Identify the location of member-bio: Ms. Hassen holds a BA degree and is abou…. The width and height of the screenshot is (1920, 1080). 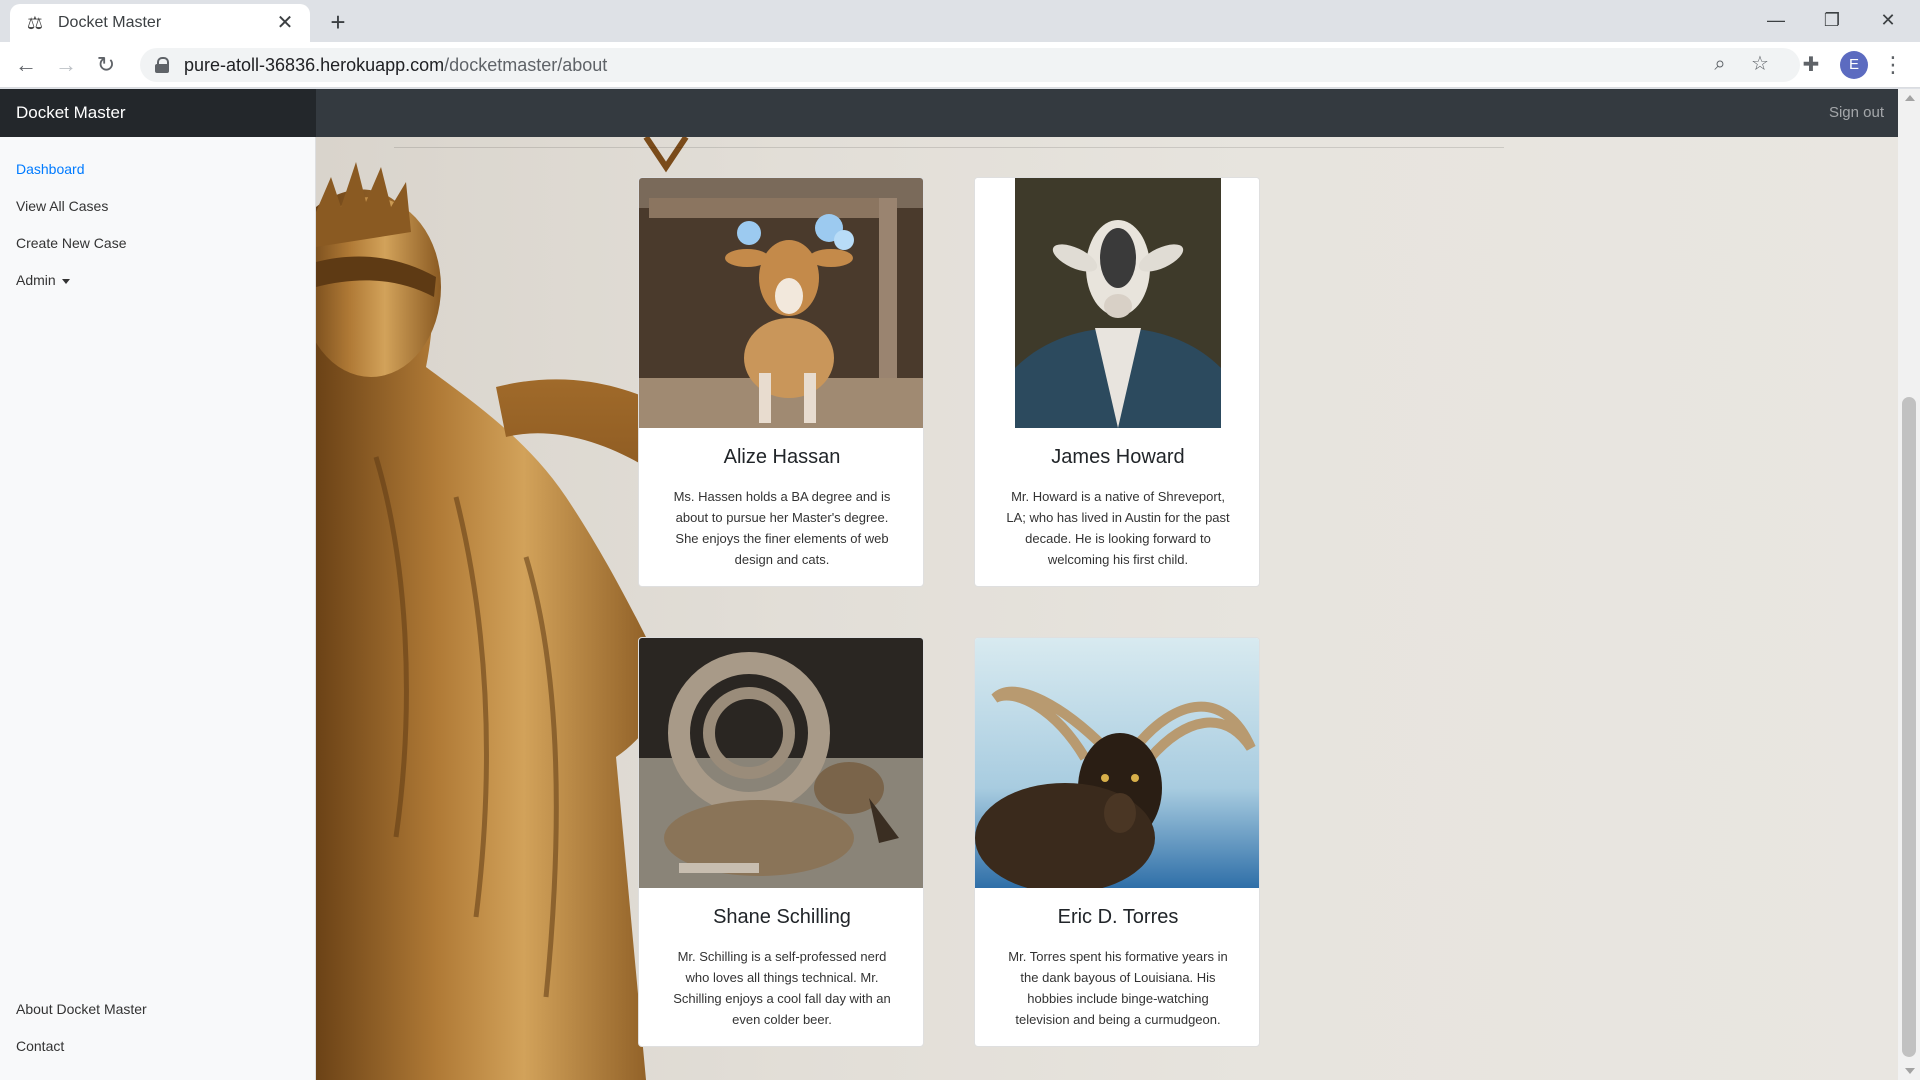
(782, 528).